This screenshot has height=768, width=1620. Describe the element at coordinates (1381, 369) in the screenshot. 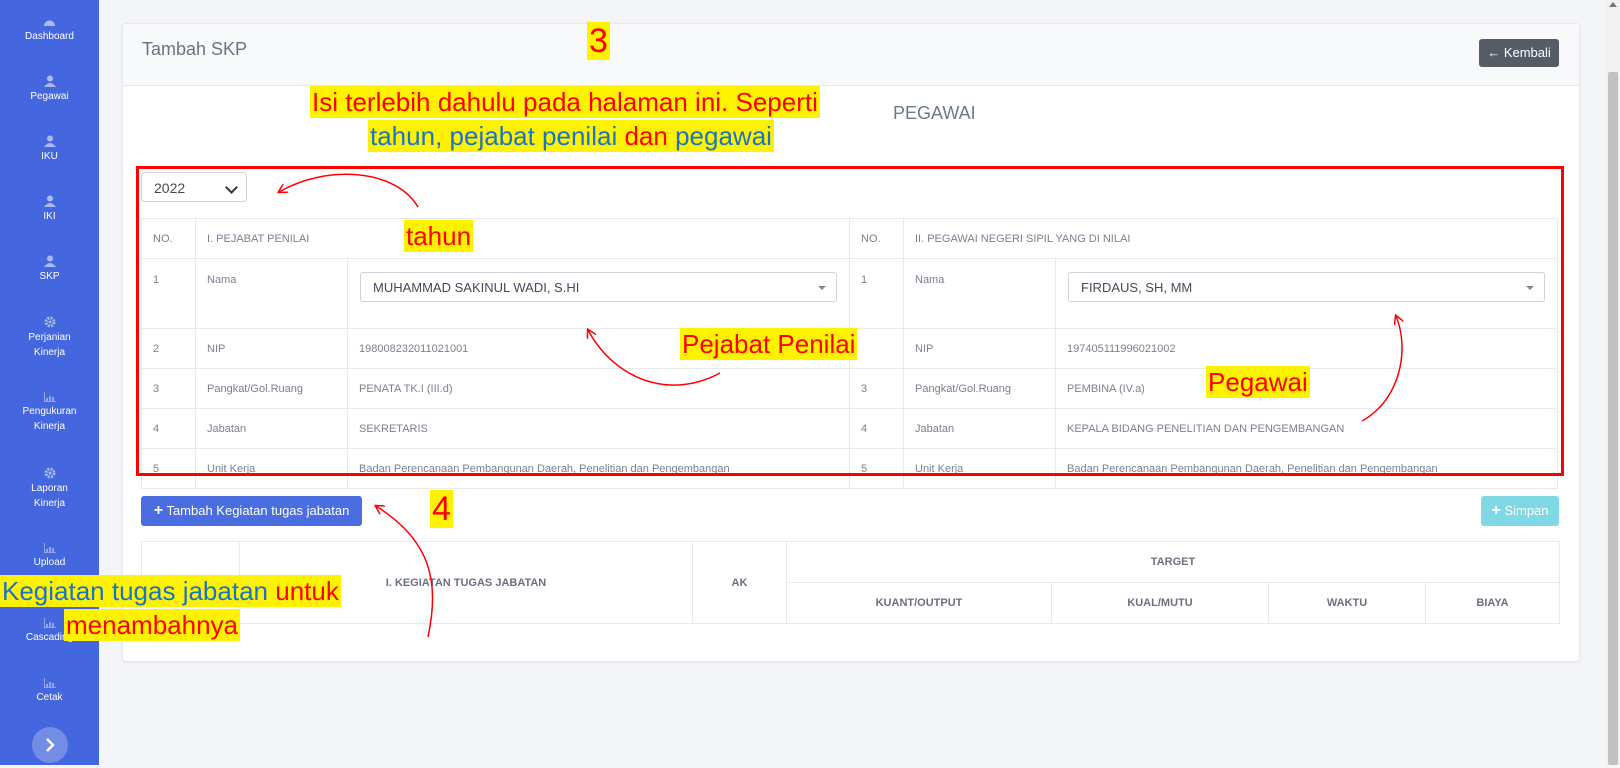

I see `annotation-arrow-pegawai` at that location.